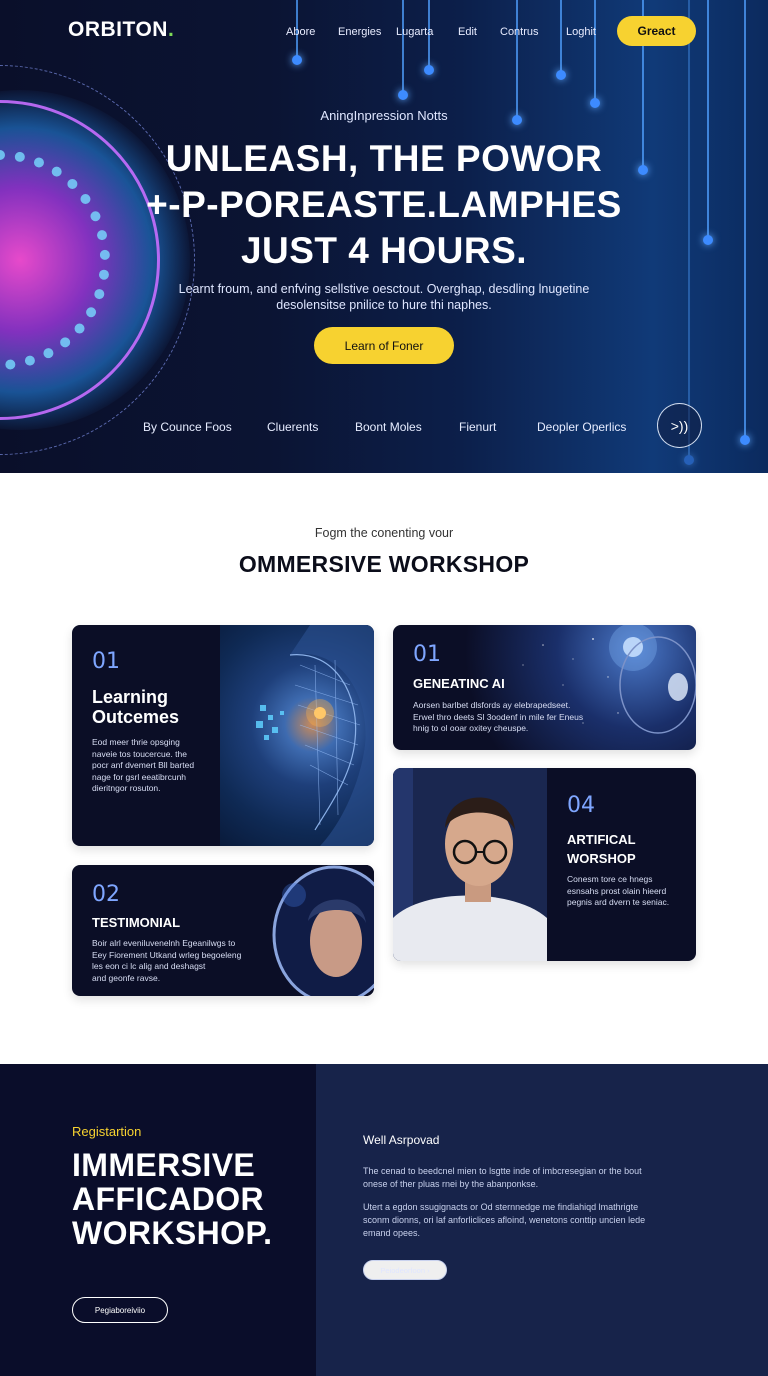 The height and width of the screenshot is (1376, 768). What do you see at coordinates (172, 1233) in the screenshot?
I see `registration-title-line: WORKSHOP.` at bounding box center [172, 1233].